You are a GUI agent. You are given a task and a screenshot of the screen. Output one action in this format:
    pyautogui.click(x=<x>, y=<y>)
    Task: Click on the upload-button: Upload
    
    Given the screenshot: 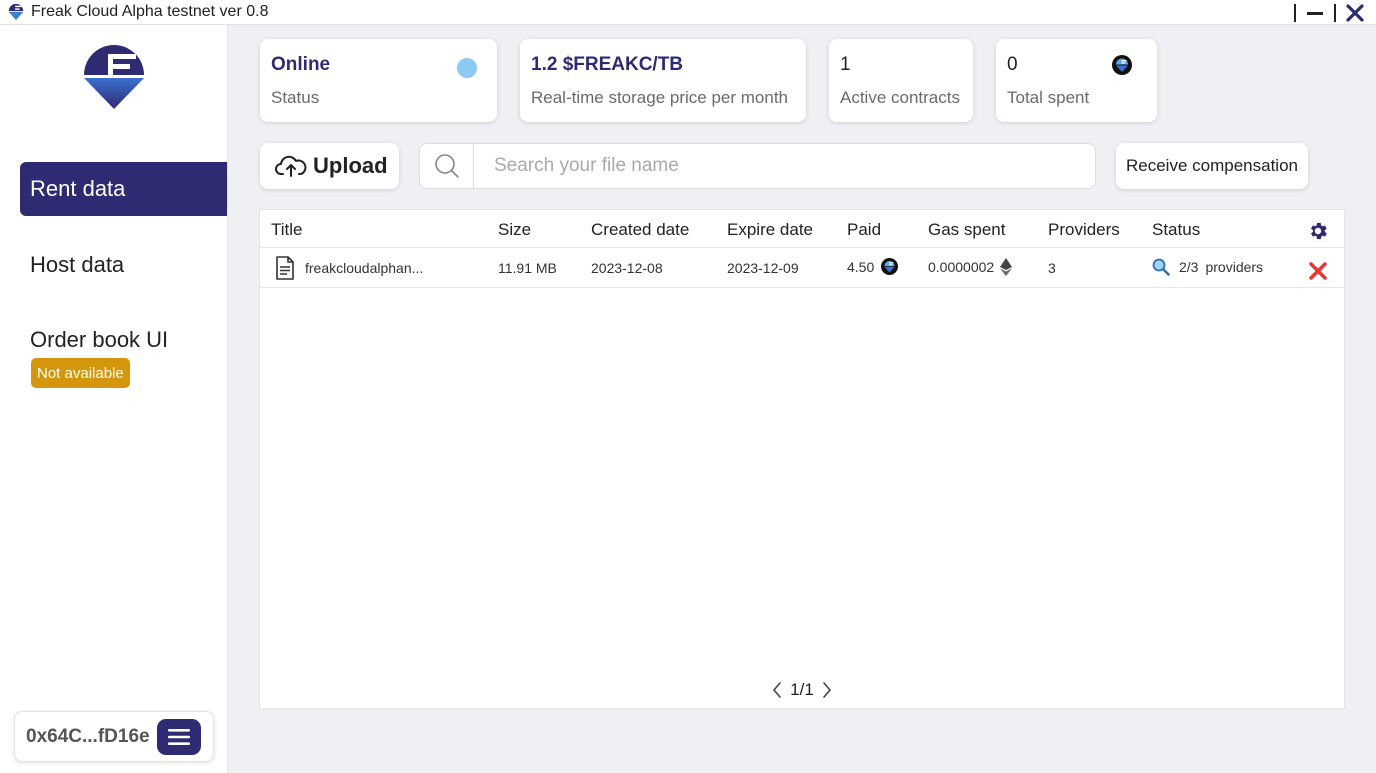 What is the action you would take?
    pyautogui.click(x=329, y=166)
    